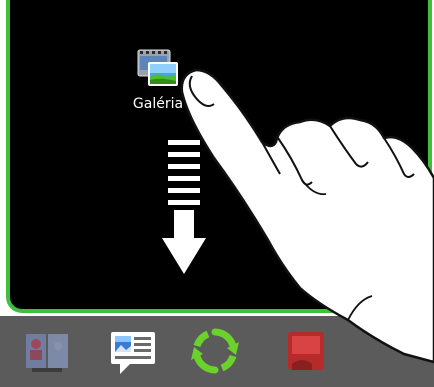 The width and height of the screenshot is (434, 387). Describe the element at coordinates (184, 207) in the screenshot. I see `drag-down-arrow-icon` at that location.